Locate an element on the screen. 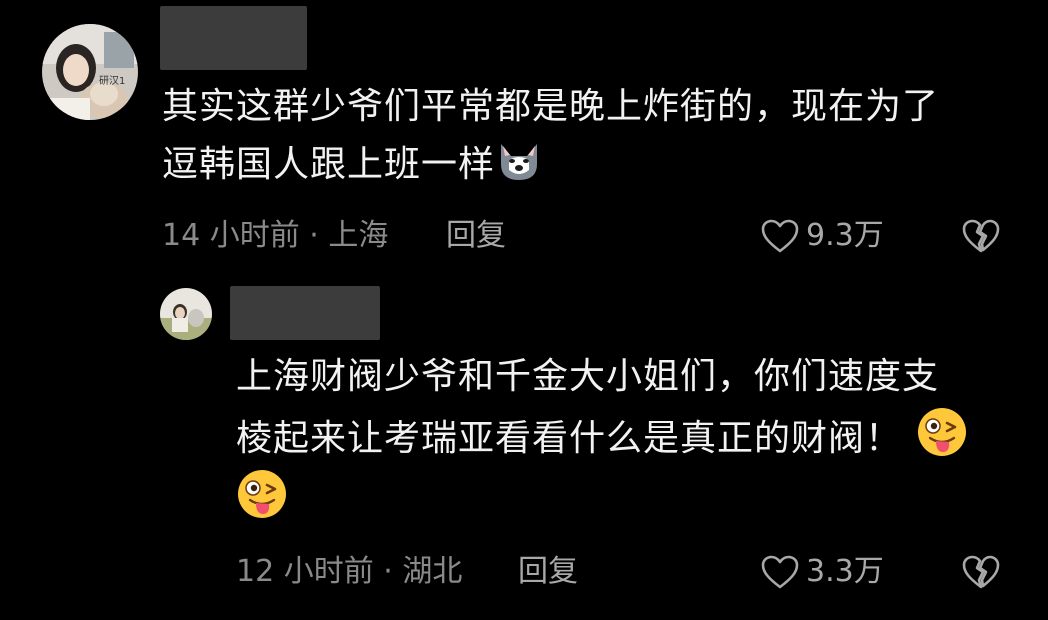 This screenshot has height=620, width=1048. avatar-photo is located at coordinates (186, 314).